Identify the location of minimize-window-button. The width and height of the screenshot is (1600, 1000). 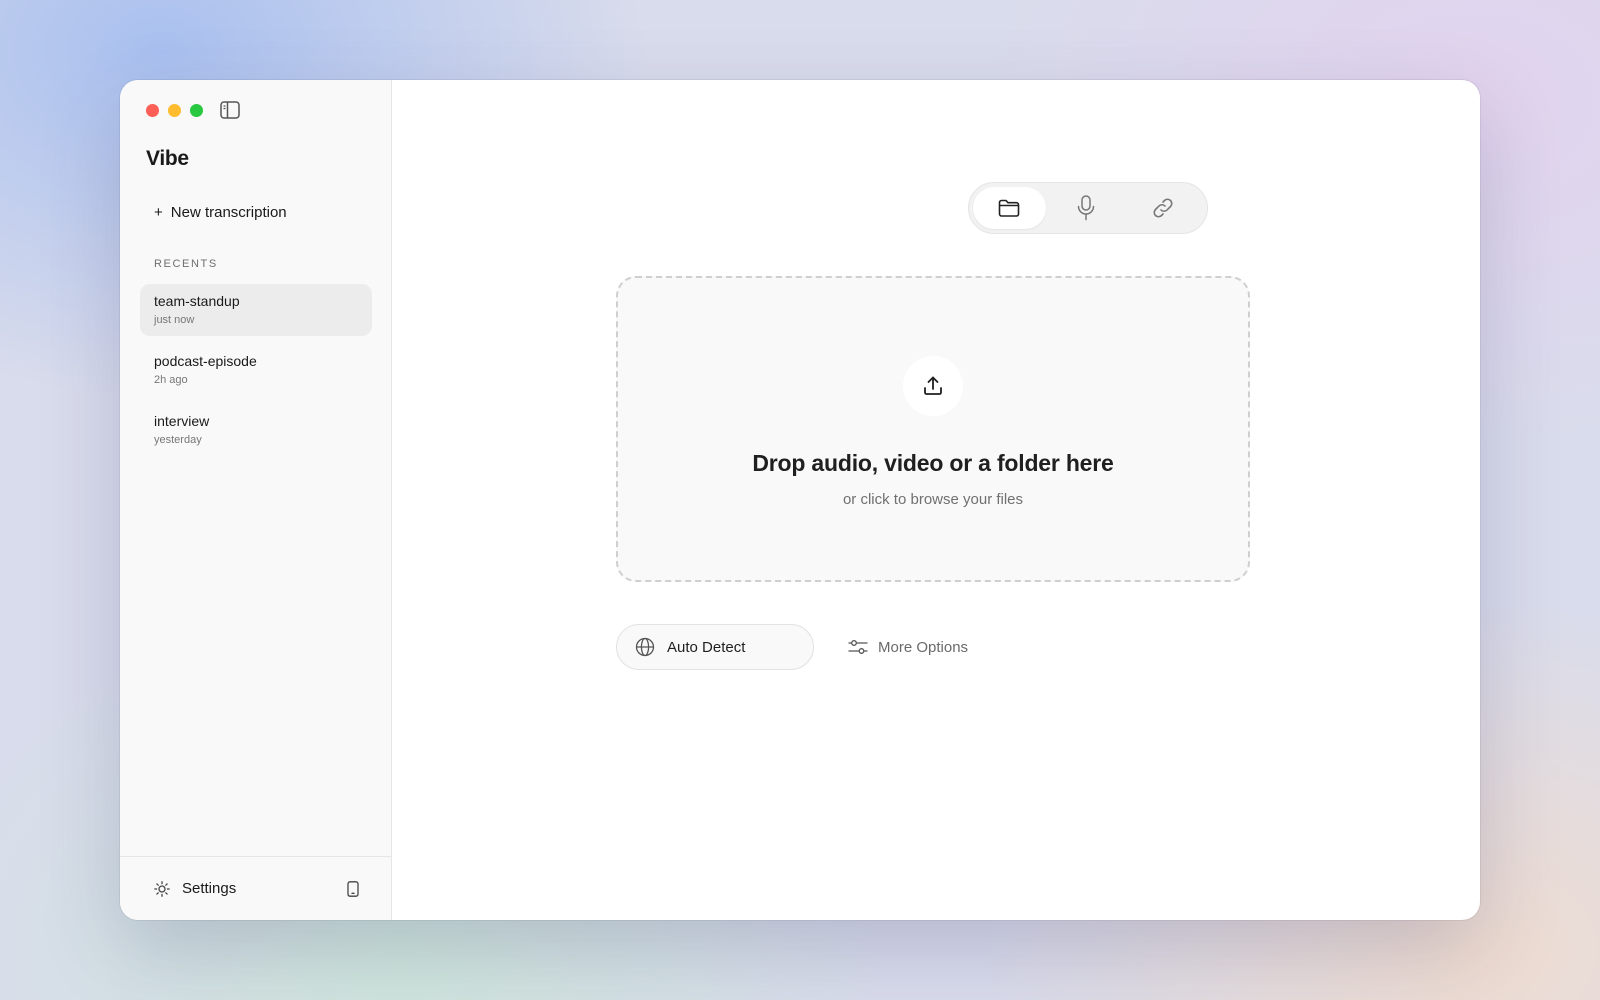
(174, 110).